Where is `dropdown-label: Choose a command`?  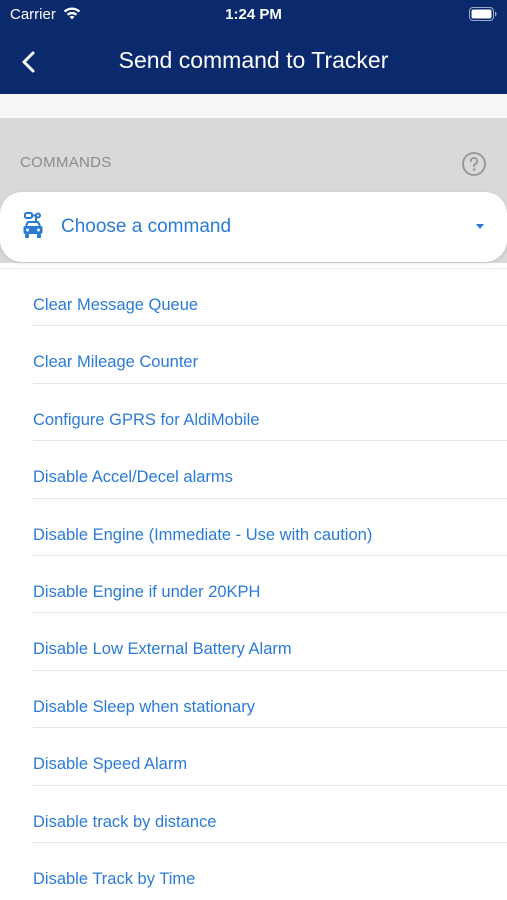
dropdown-label: Choose a command is located at coordinates (146, 226).